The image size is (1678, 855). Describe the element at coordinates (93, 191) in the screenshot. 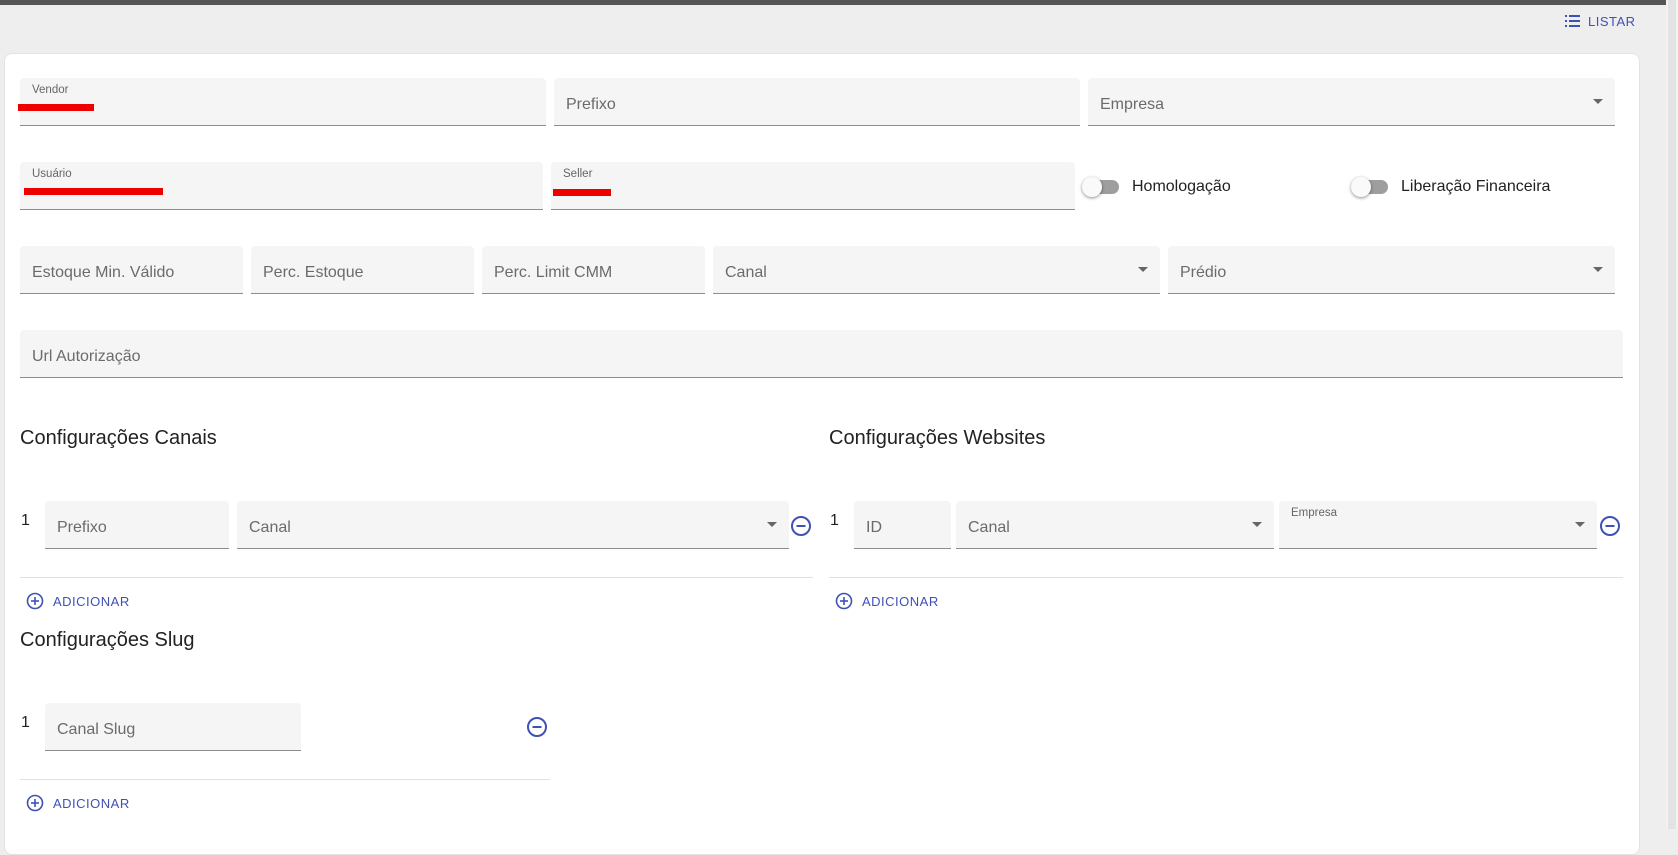

I see `usuario-redaction-mark` at that location.